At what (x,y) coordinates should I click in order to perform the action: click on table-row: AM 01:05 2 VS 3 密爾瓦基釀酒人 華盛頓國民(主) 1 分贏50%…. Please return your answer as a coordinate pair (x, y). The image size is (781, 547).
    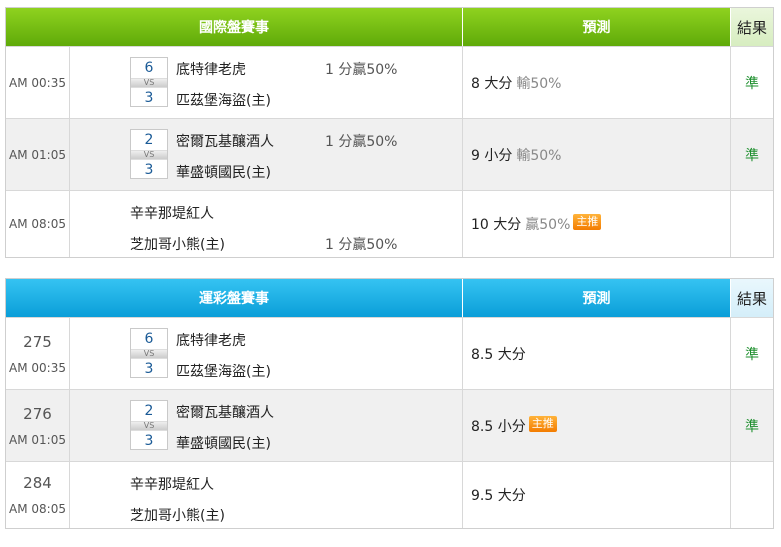
    Looking at the image, I should click on (389, 154).